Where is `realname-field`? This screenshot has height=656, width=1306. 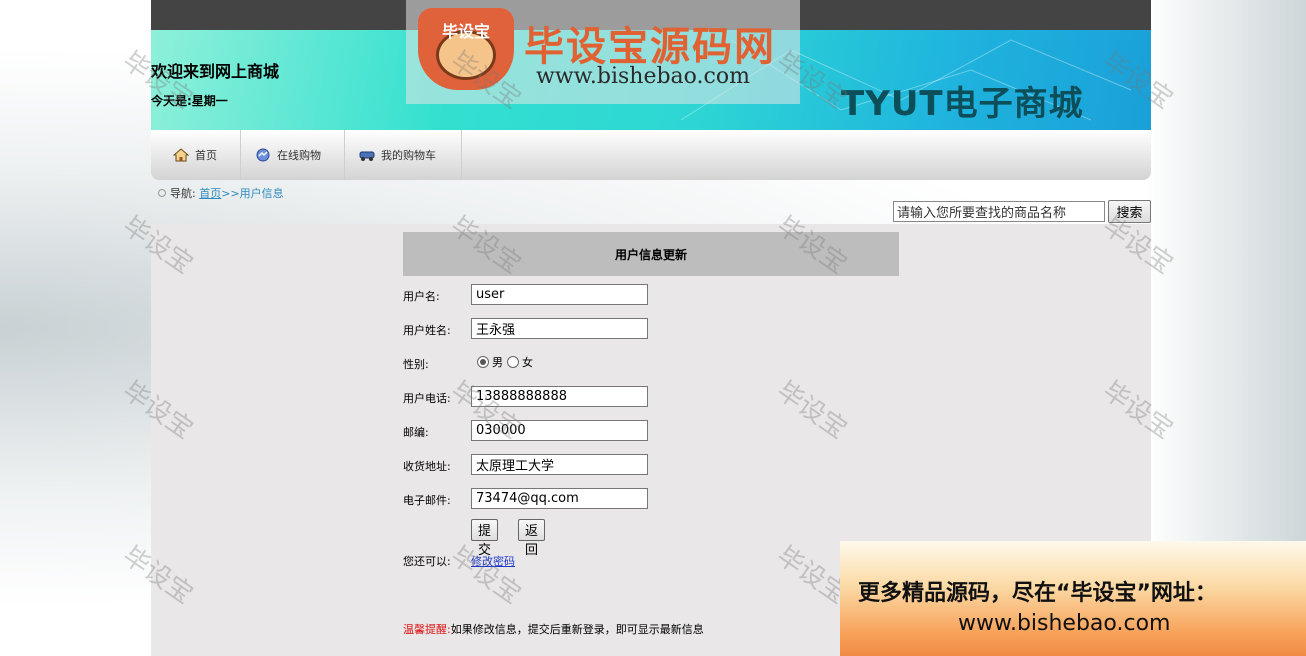 realname-field is located at coordinates (559, 328).